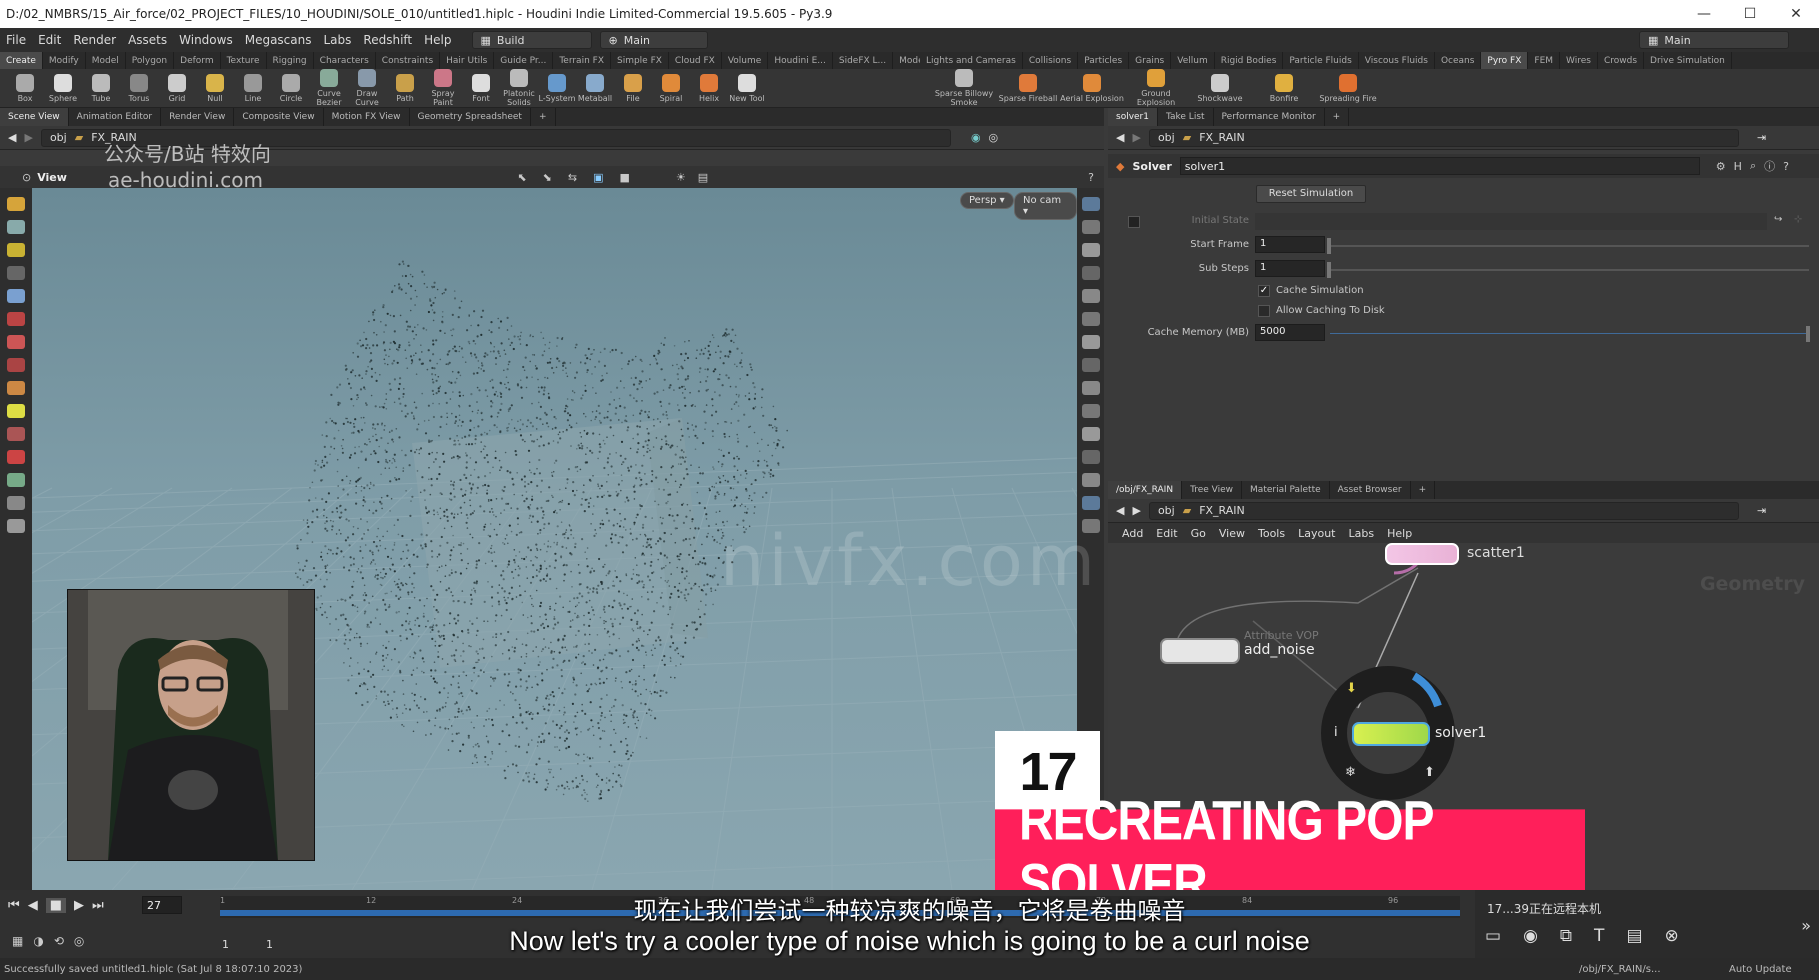 The width and height of the screenshot is (1819, 980). Describe the element at coordinates (467, 60) in the screenshot. I see `shelf-tab: Hair Utils` at that location.